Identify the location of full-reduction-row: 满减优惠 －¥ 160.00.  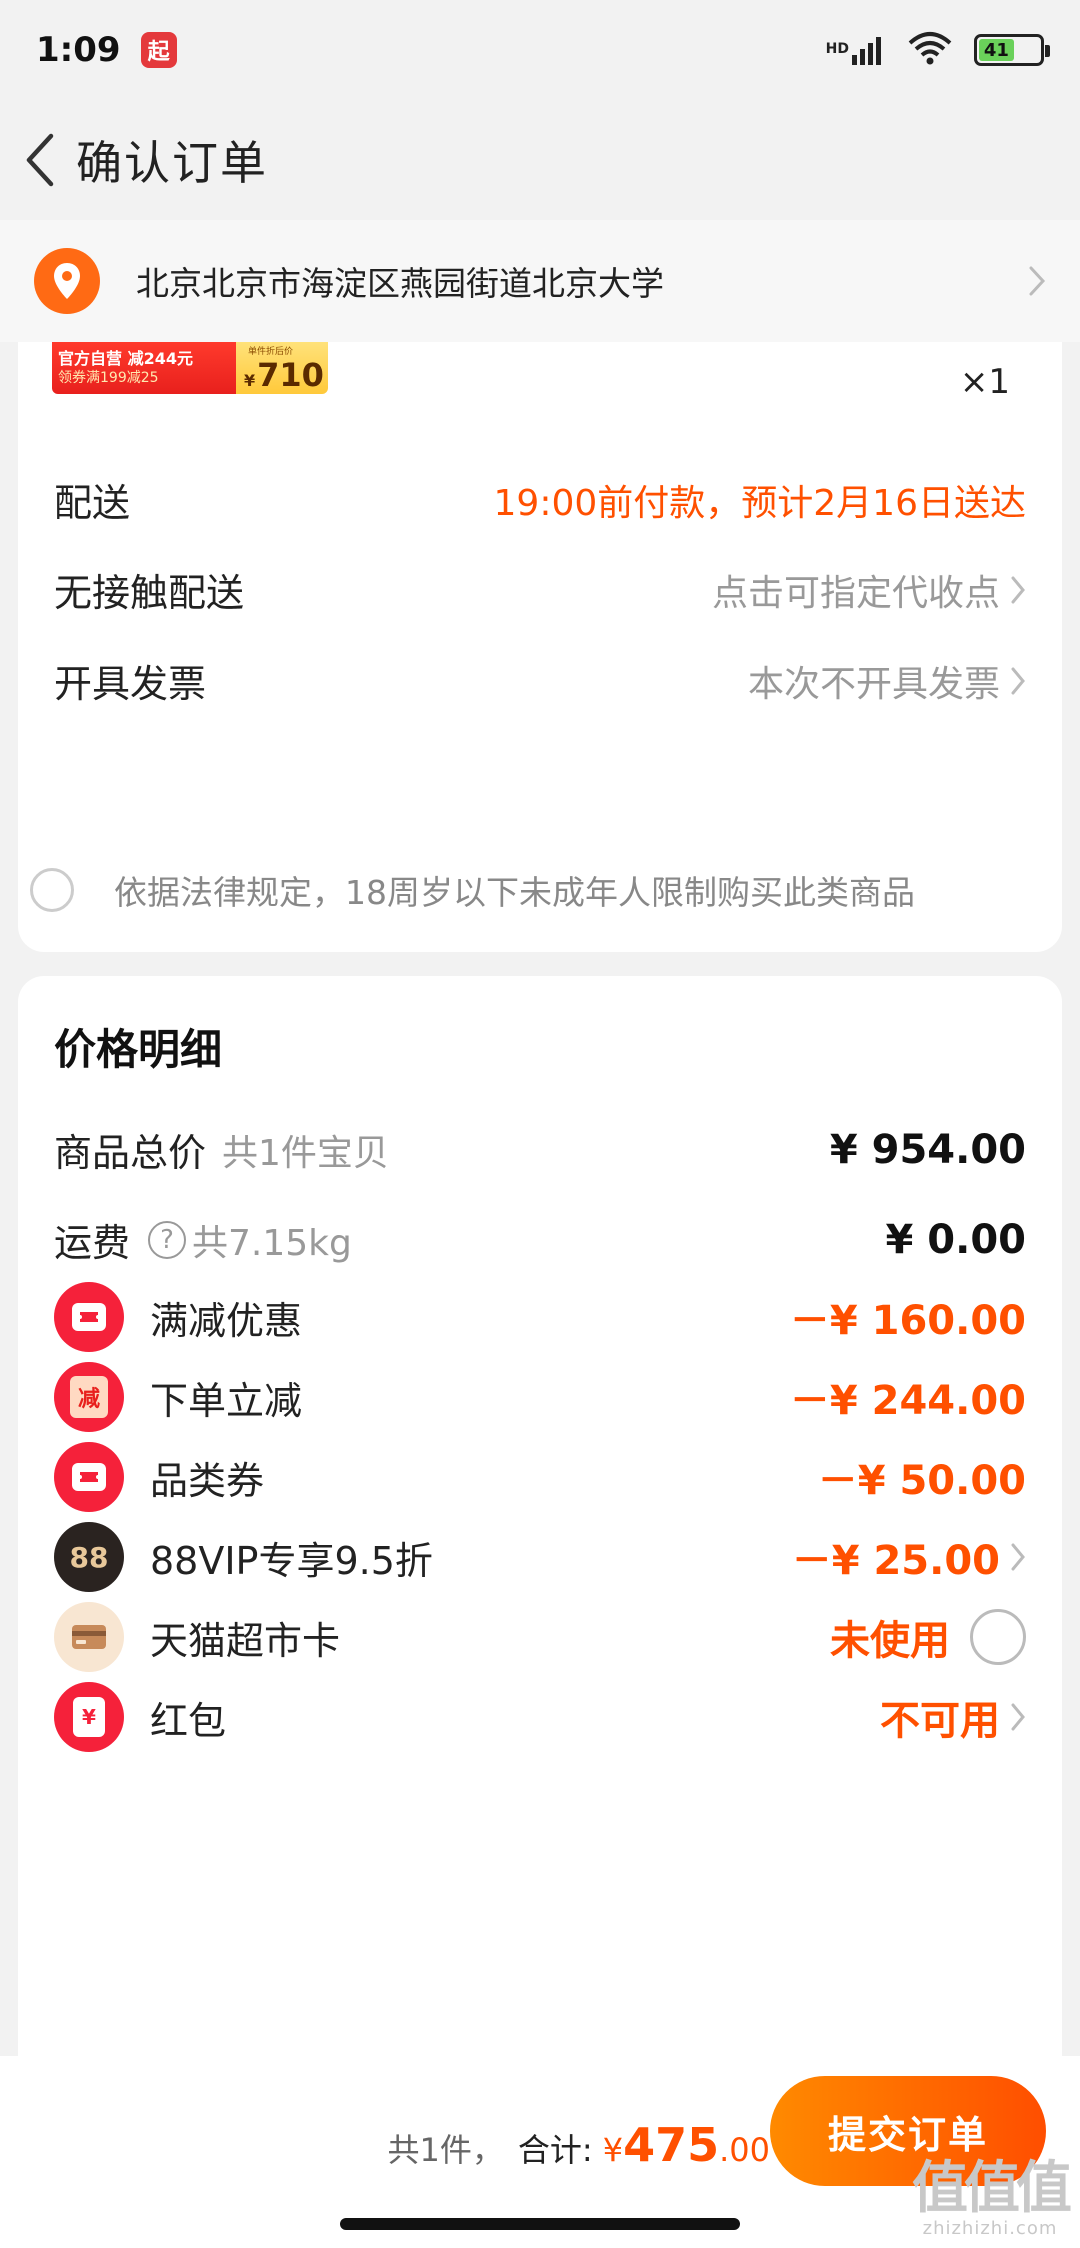
(540, 1317).